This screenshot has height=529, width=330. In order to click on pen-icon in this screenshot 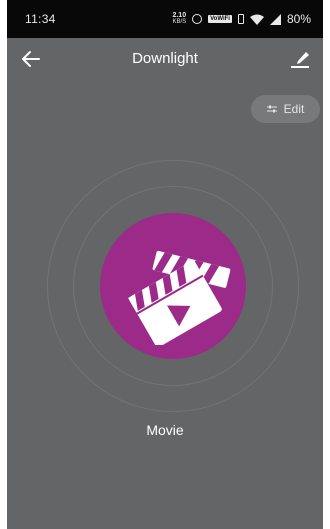, I will do `click(300, 59)`.